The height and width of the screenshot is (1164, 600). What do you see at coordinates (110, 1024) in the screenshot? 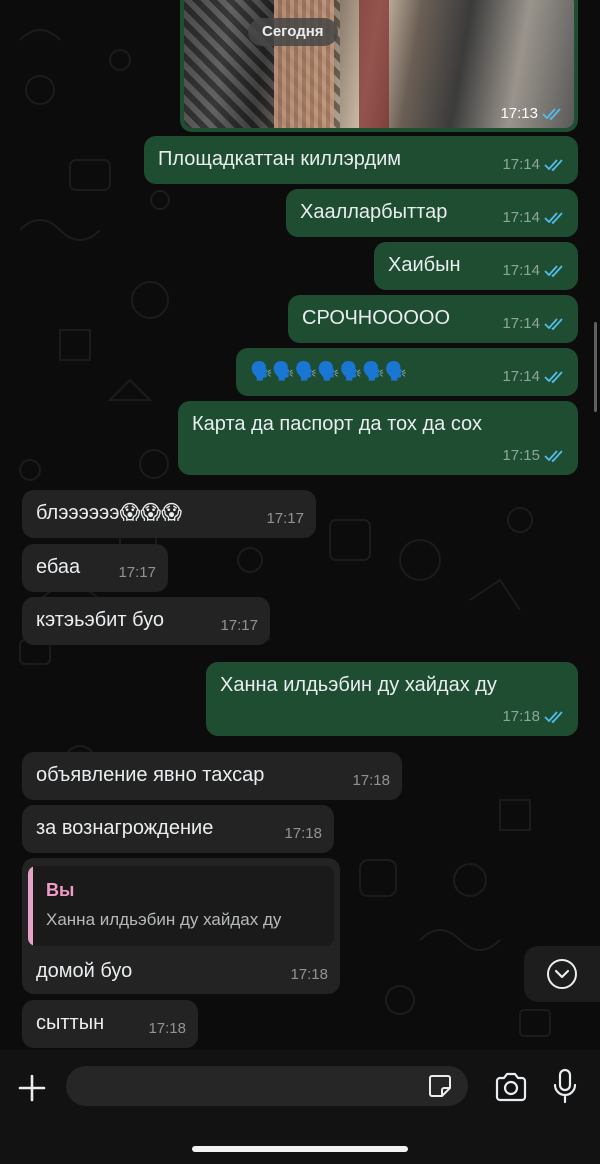
I see `incoming-message: сыттын 17:18` at bounding box center [110, 1024].